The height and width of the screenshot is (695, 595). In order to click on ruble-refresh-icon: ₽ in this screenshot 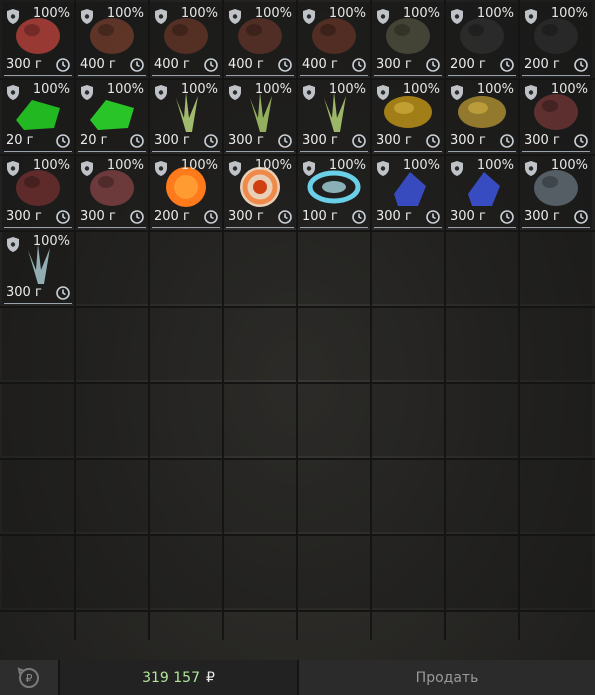, I will do `click(28, 677)`.